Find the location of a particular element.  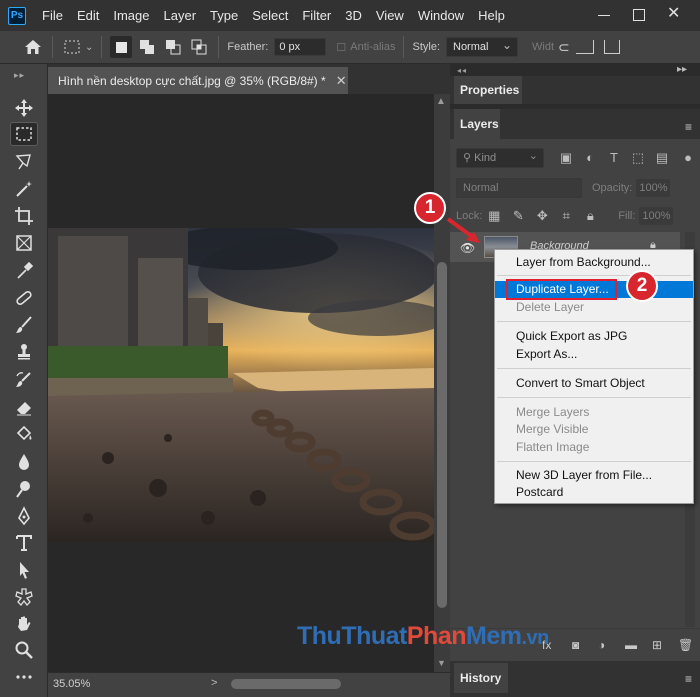

filter-toggle-icon: ● is located at coordinates (688, 158).